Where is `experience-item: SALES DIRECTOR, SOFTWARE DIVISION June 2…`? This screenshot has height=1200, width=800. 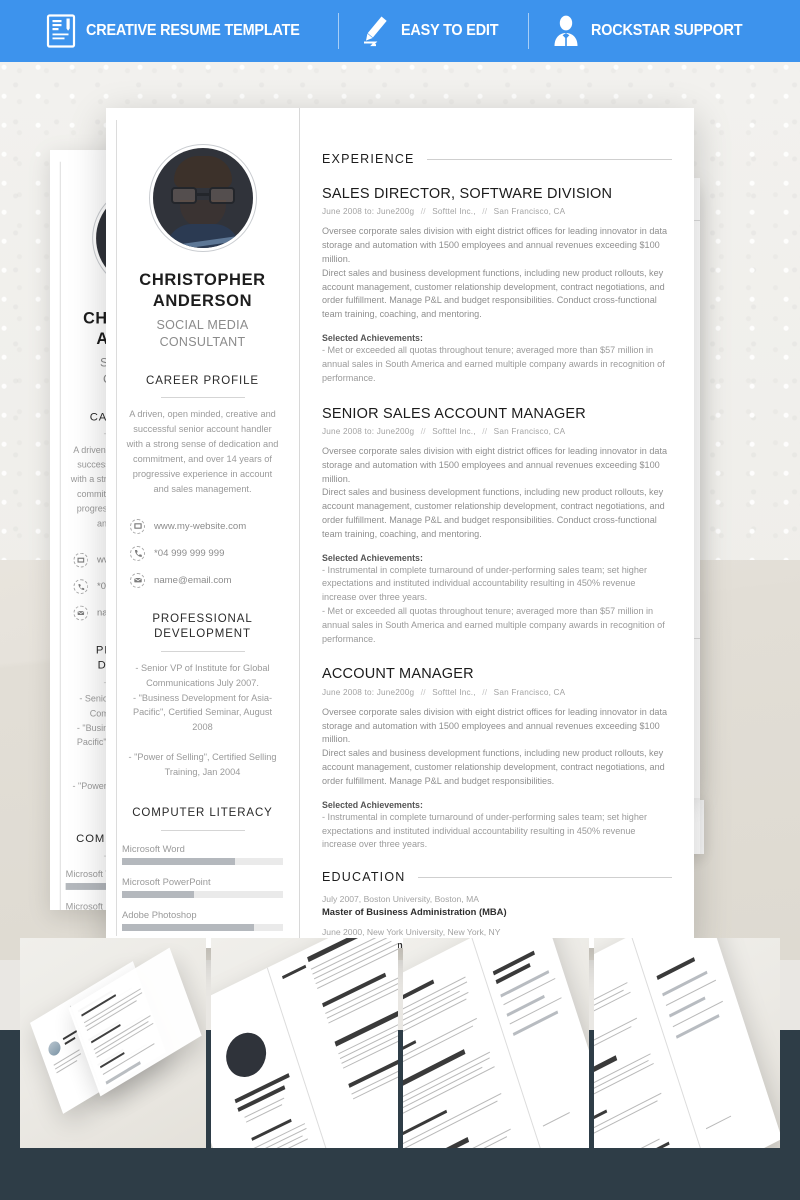 experience-item: SALES DIRECTOR, SOFTWARE DIVISION June 2… is located at coordinates (497, 286).